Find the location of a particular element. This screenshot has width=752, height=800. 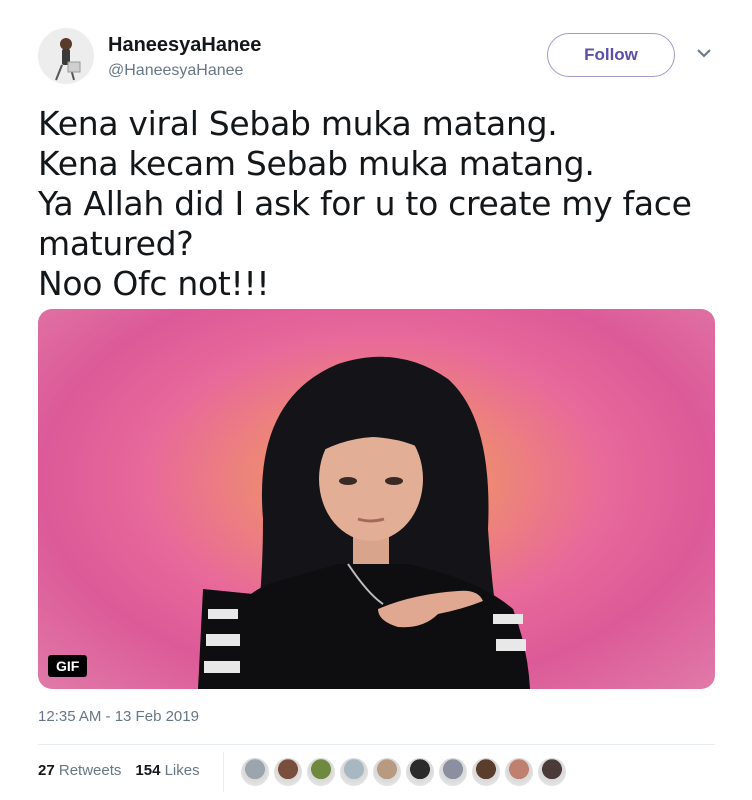

follow-button: Follow is located at coordinates (611, 55).